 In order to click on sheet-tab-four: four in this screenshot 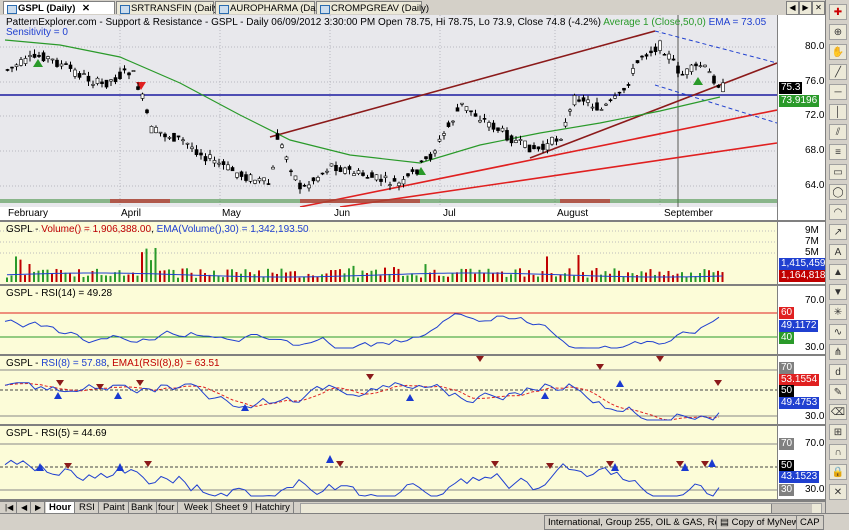, I will do `click(167, 507)`.